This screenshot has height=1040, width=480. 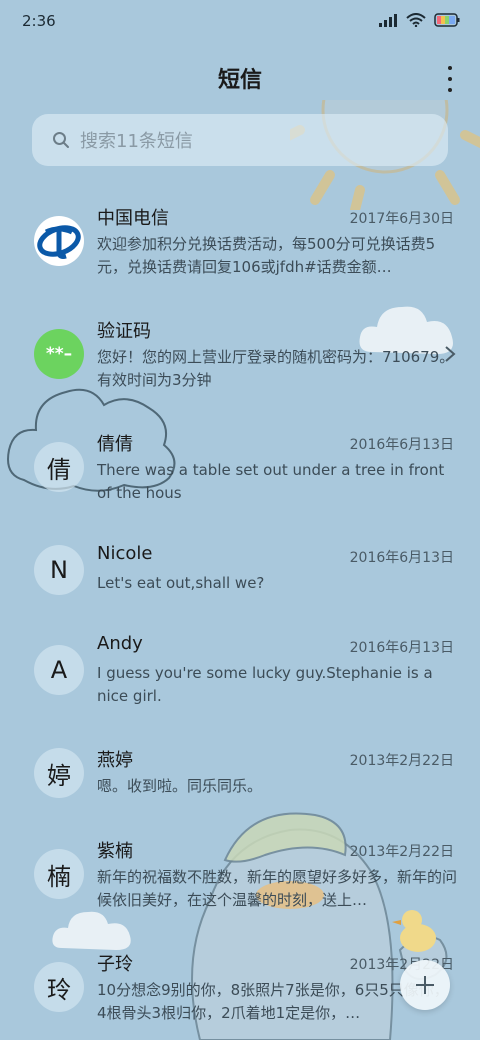 I want to click on avatar-text: 倩, so click(x=59, y=469).